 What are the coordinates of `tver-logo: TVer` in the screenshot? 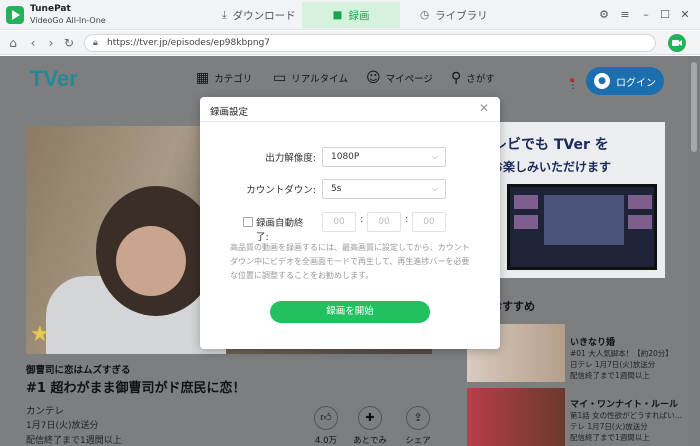 It's located at (54, 79).